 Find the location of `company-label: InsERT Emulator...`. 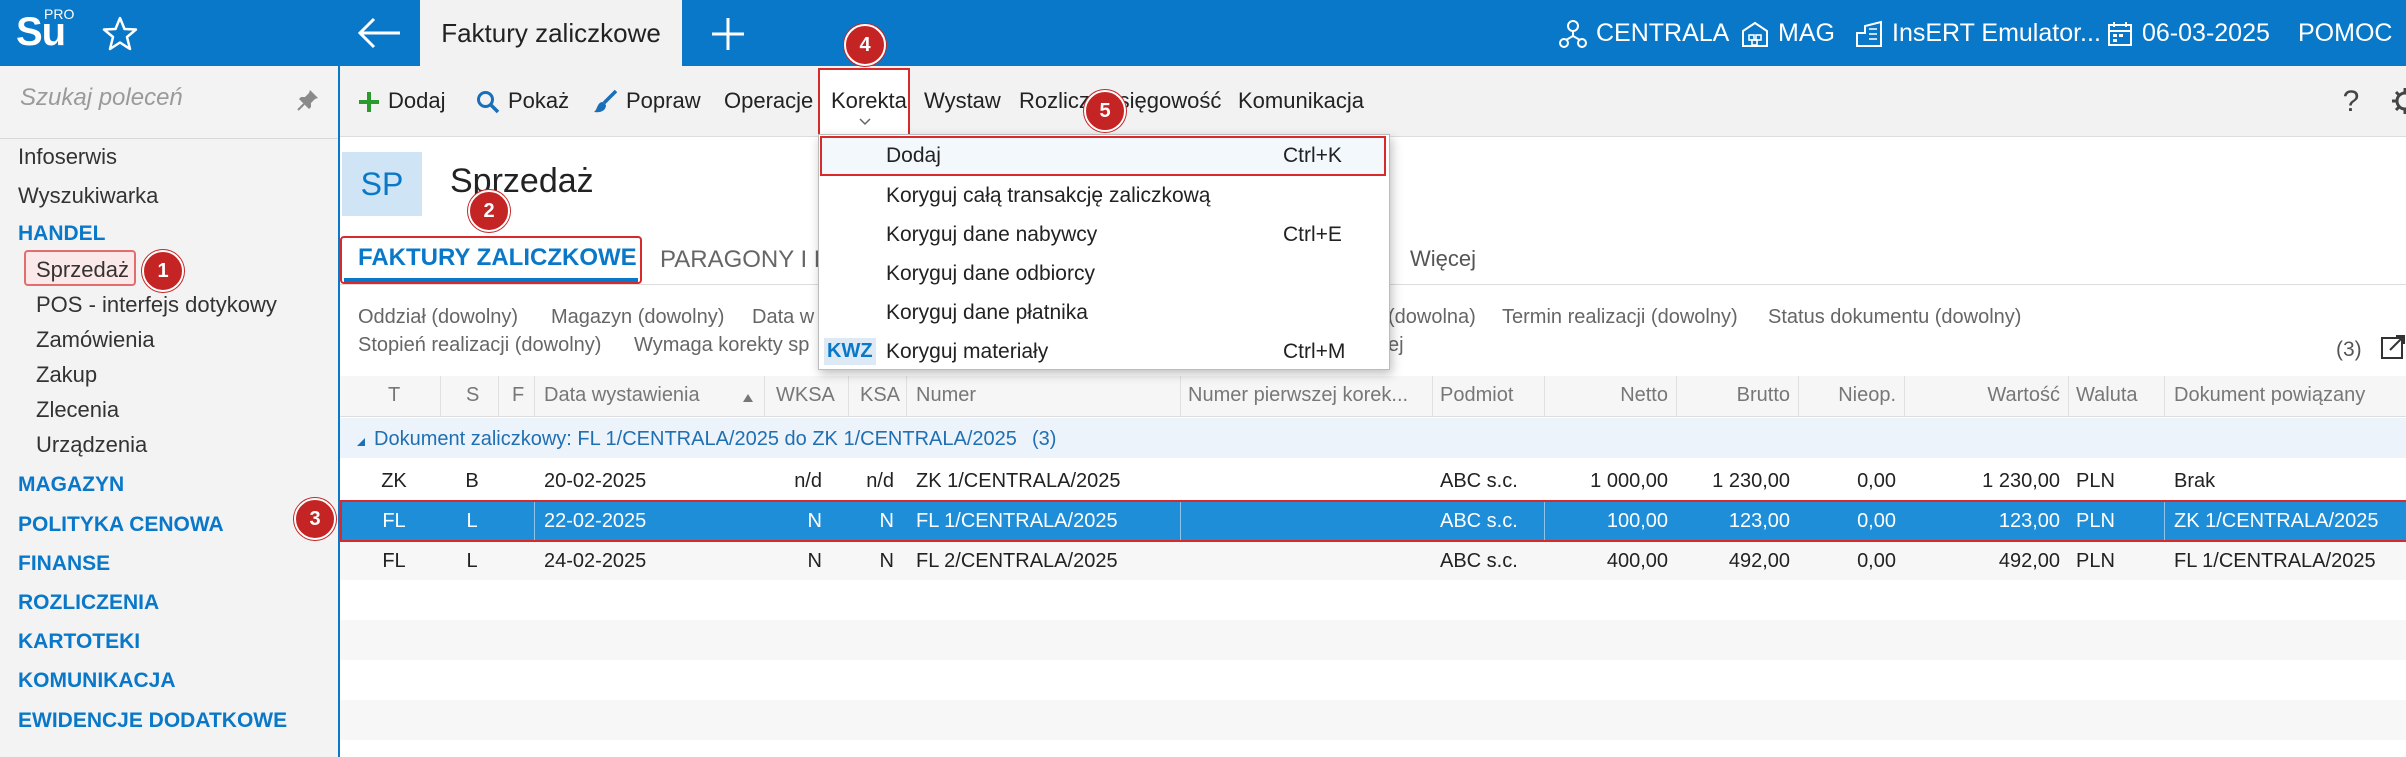

company-label: InsERT Emulator... is located at coordinates (1996, 33).